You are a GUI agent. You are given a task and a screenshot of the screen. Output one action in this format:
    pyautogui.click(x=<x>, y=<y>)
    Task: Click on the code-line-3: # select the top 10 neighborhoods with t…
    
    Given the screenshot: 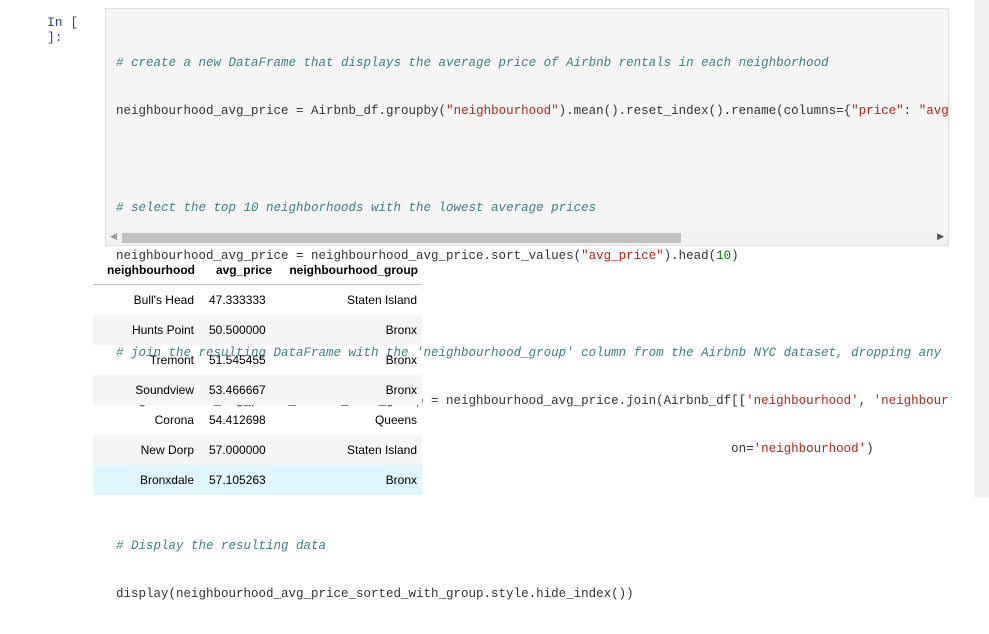 What is the action you would take?
    pyautogui.click(x=532, y=208)
    